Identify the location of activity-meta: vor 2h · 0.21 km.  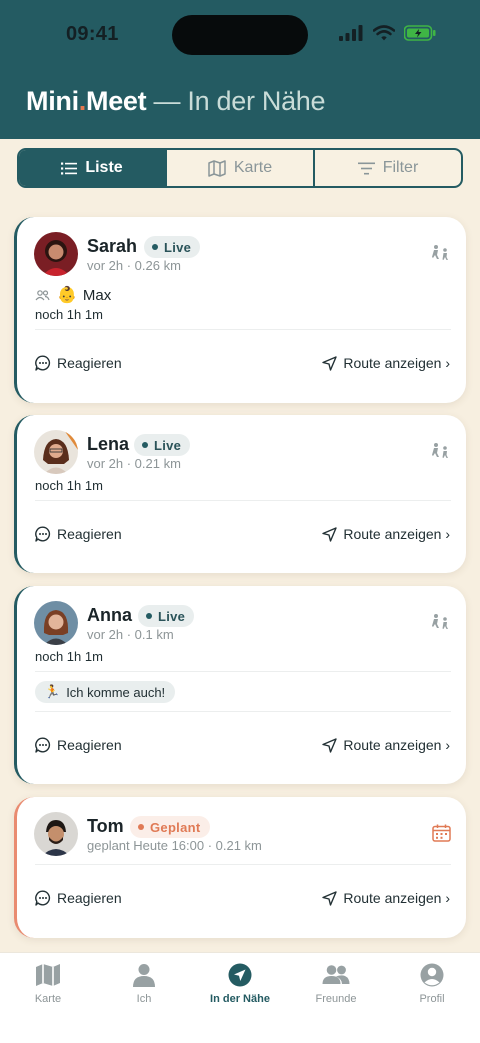
(134, 463).